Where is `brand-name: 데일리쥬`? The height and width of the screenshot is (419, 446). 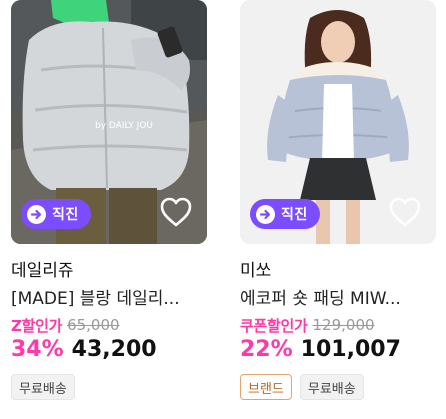
brand-name: 데일리쥬 is located at coordinates (109, 271).